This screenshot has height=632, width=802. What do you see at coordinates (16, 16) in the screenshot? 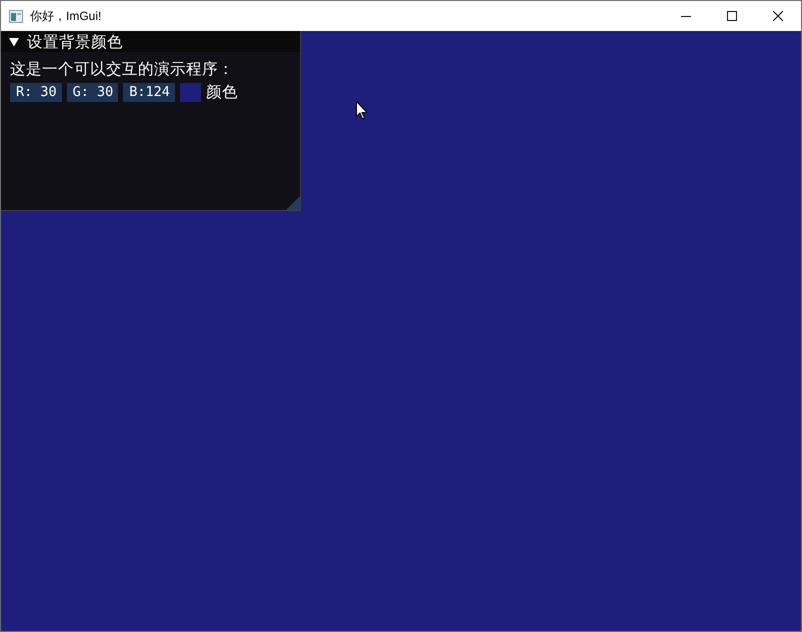
I see `app-icon` at bounding box center [16, 16].